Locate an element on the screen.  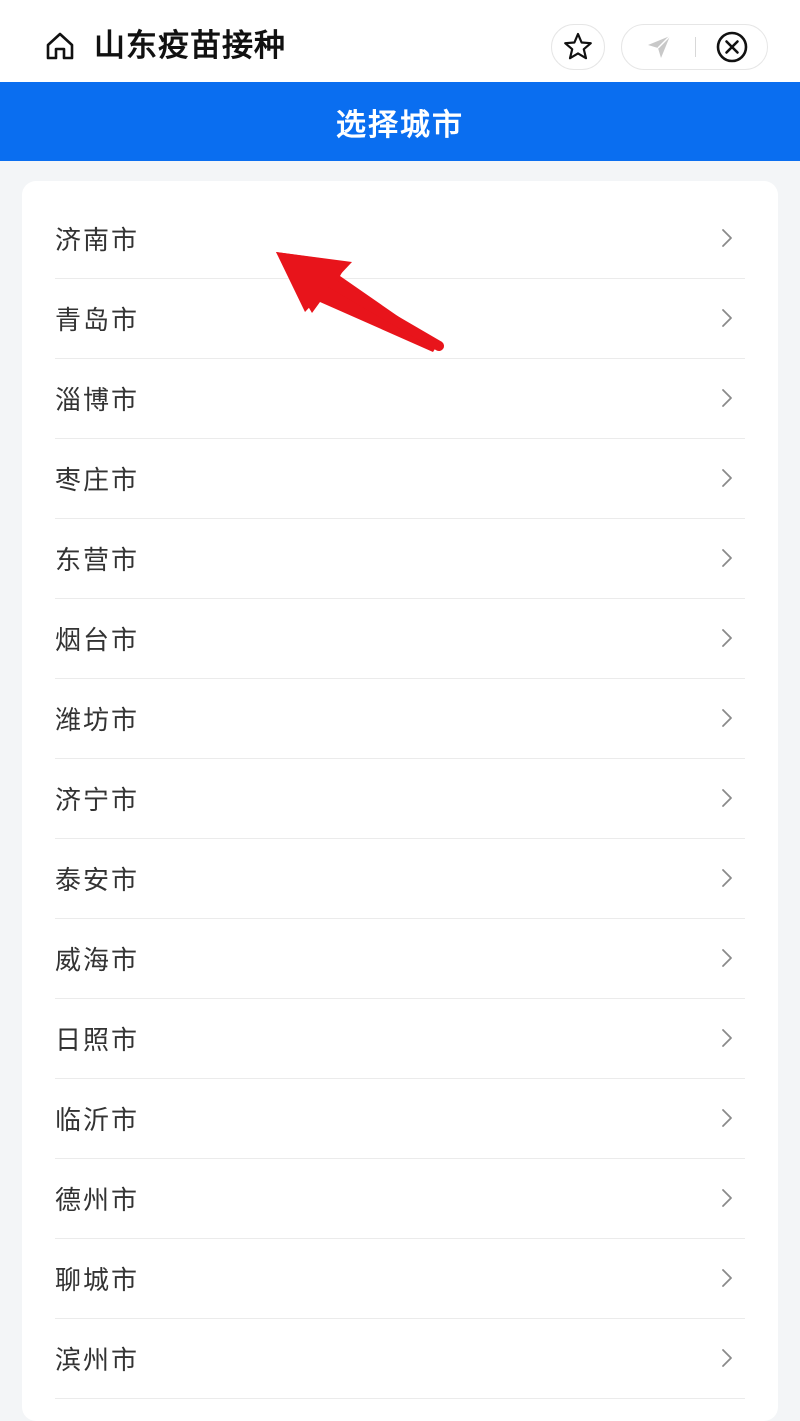
city-list-item: 德州市 is located at coordinates (400, 1199).